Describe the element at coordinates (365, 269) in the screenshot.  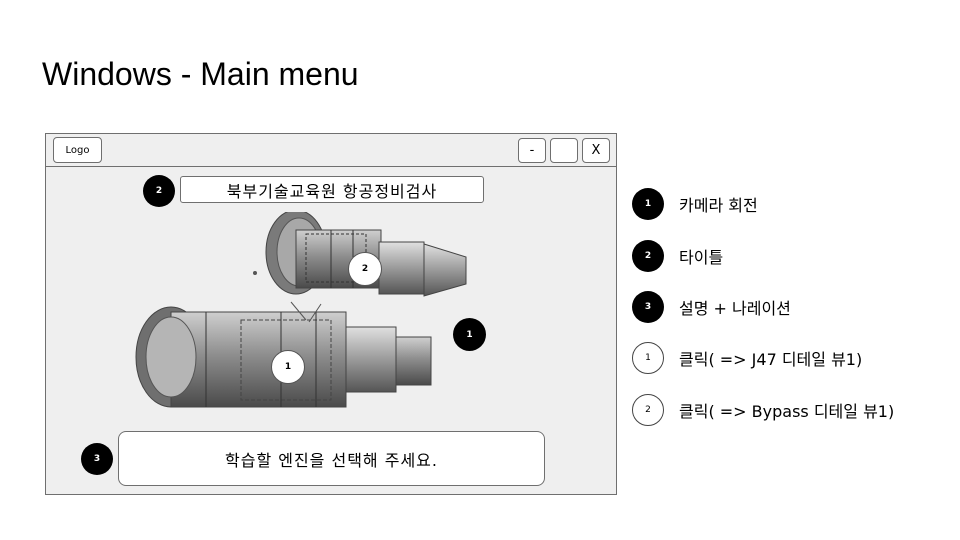
I see `bypass-engine-hotspot: 2` at that location.